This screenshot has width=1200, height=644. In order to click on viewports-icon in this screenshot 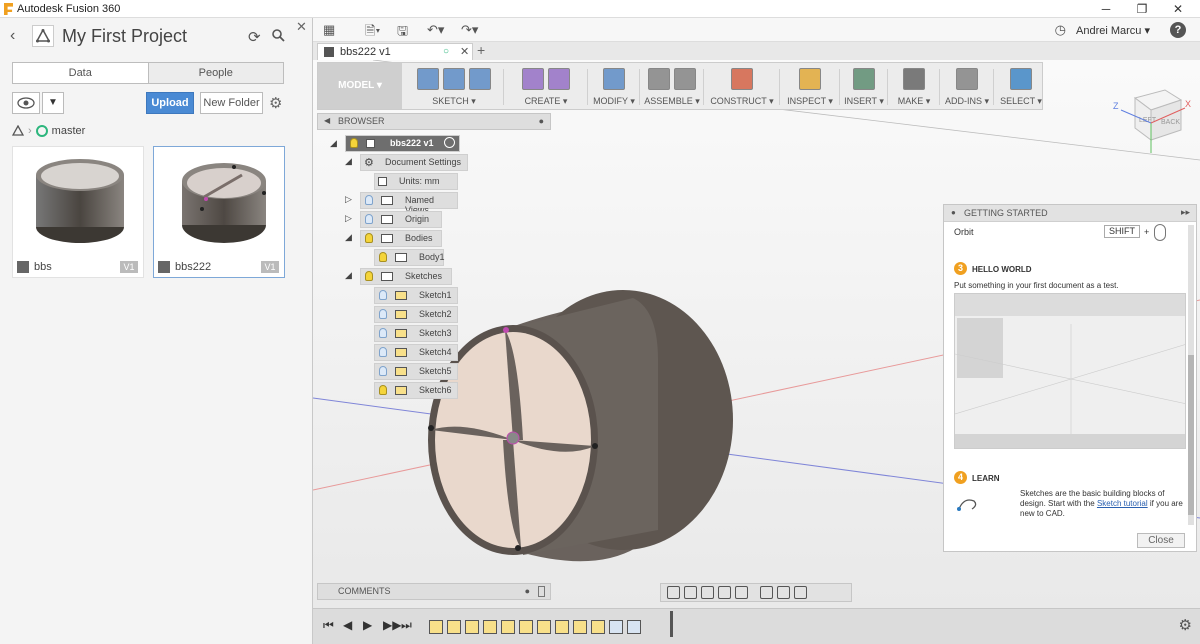, I will do `click(800, 592)`.